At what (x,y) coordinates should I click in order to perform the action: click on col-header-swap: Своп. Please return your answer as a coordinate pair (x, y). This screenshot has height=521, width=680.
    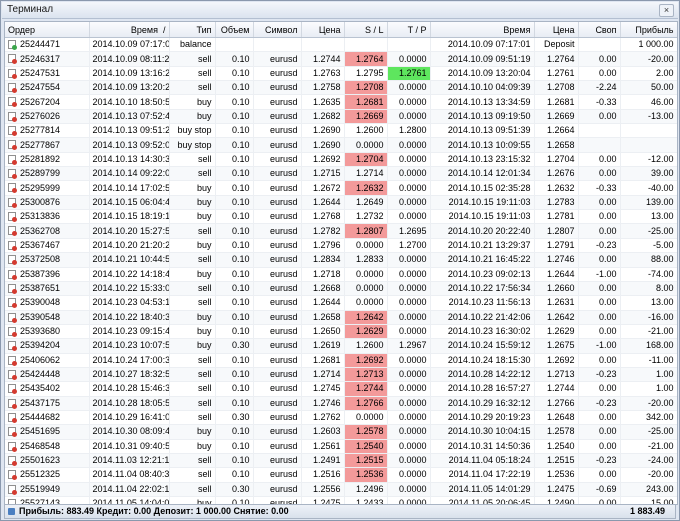
    Looking at the image, I should click on (599, 30).